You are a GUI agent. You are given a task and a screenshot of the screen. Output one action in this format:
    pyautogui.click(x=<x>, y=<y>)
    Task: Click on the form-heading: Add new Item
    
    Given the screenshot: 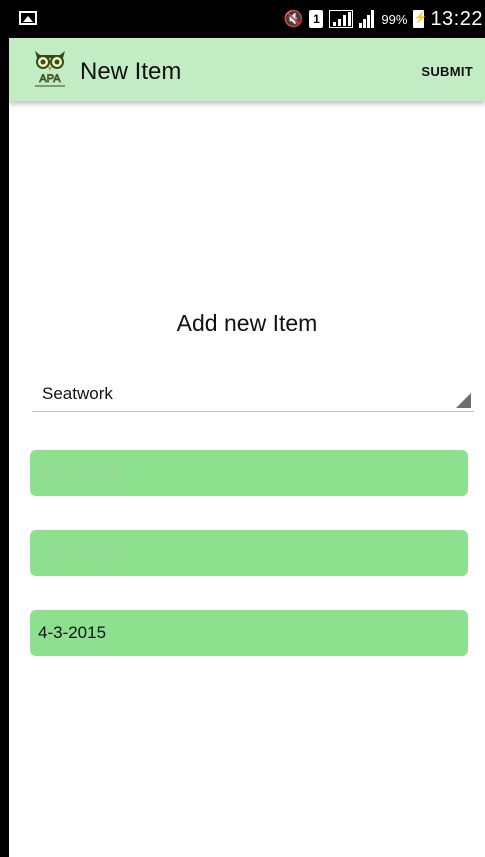 What is the action you would take?
    pyautogui.click(x=247, y=323)
    